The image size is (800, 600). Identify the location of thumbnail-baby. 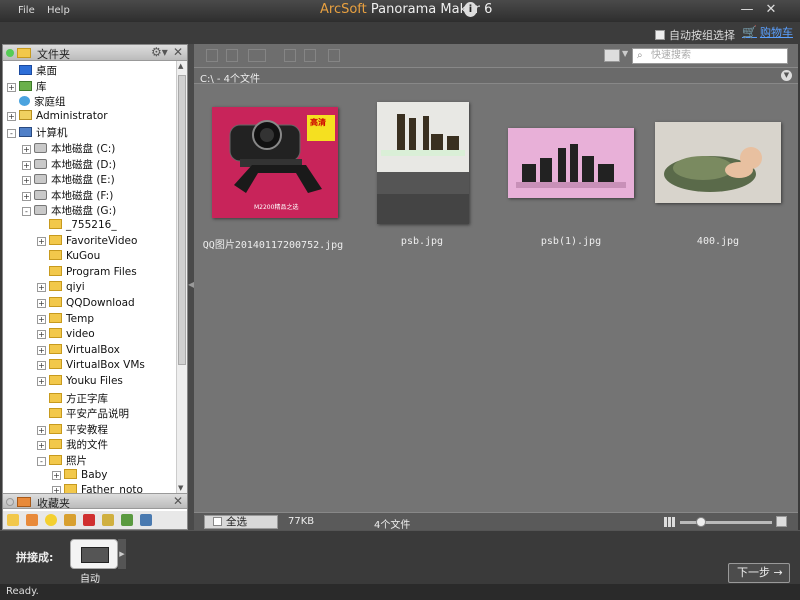
(718, 162).